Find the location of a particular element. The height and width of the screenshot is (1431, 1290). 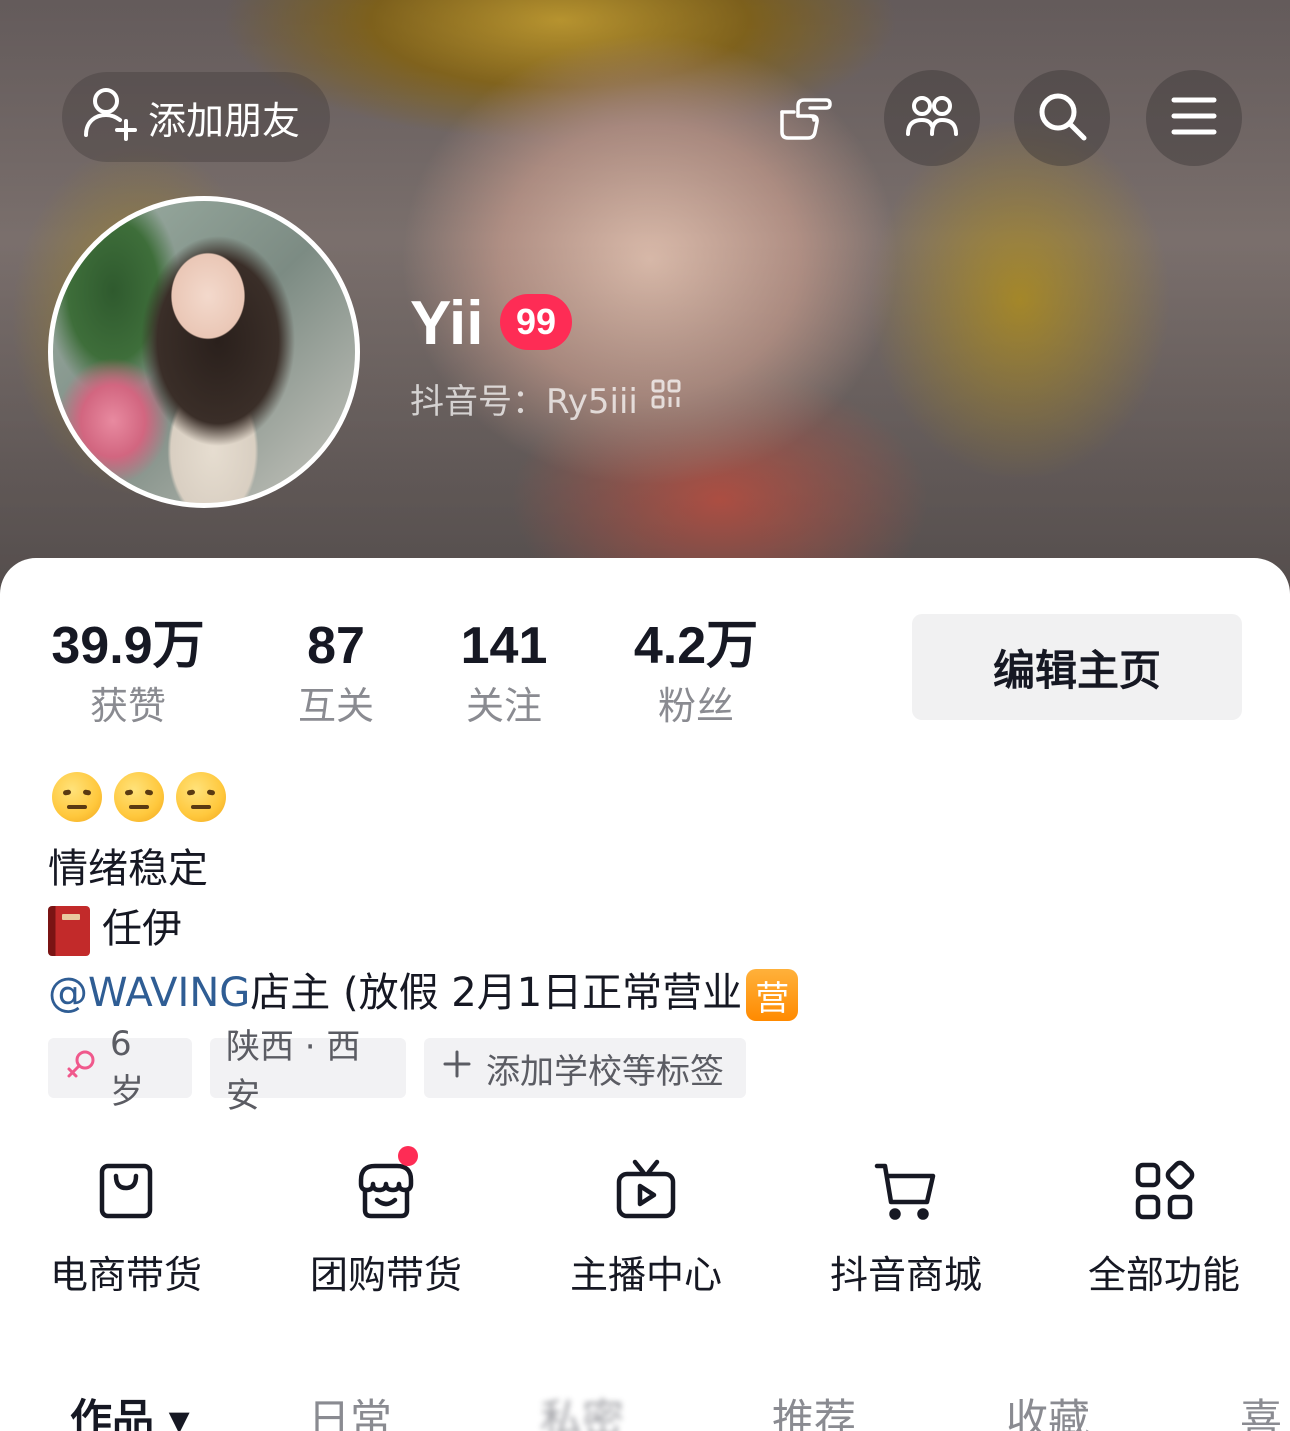

tab-works: 作品 ▾ is located at coordinates (130, 1408).